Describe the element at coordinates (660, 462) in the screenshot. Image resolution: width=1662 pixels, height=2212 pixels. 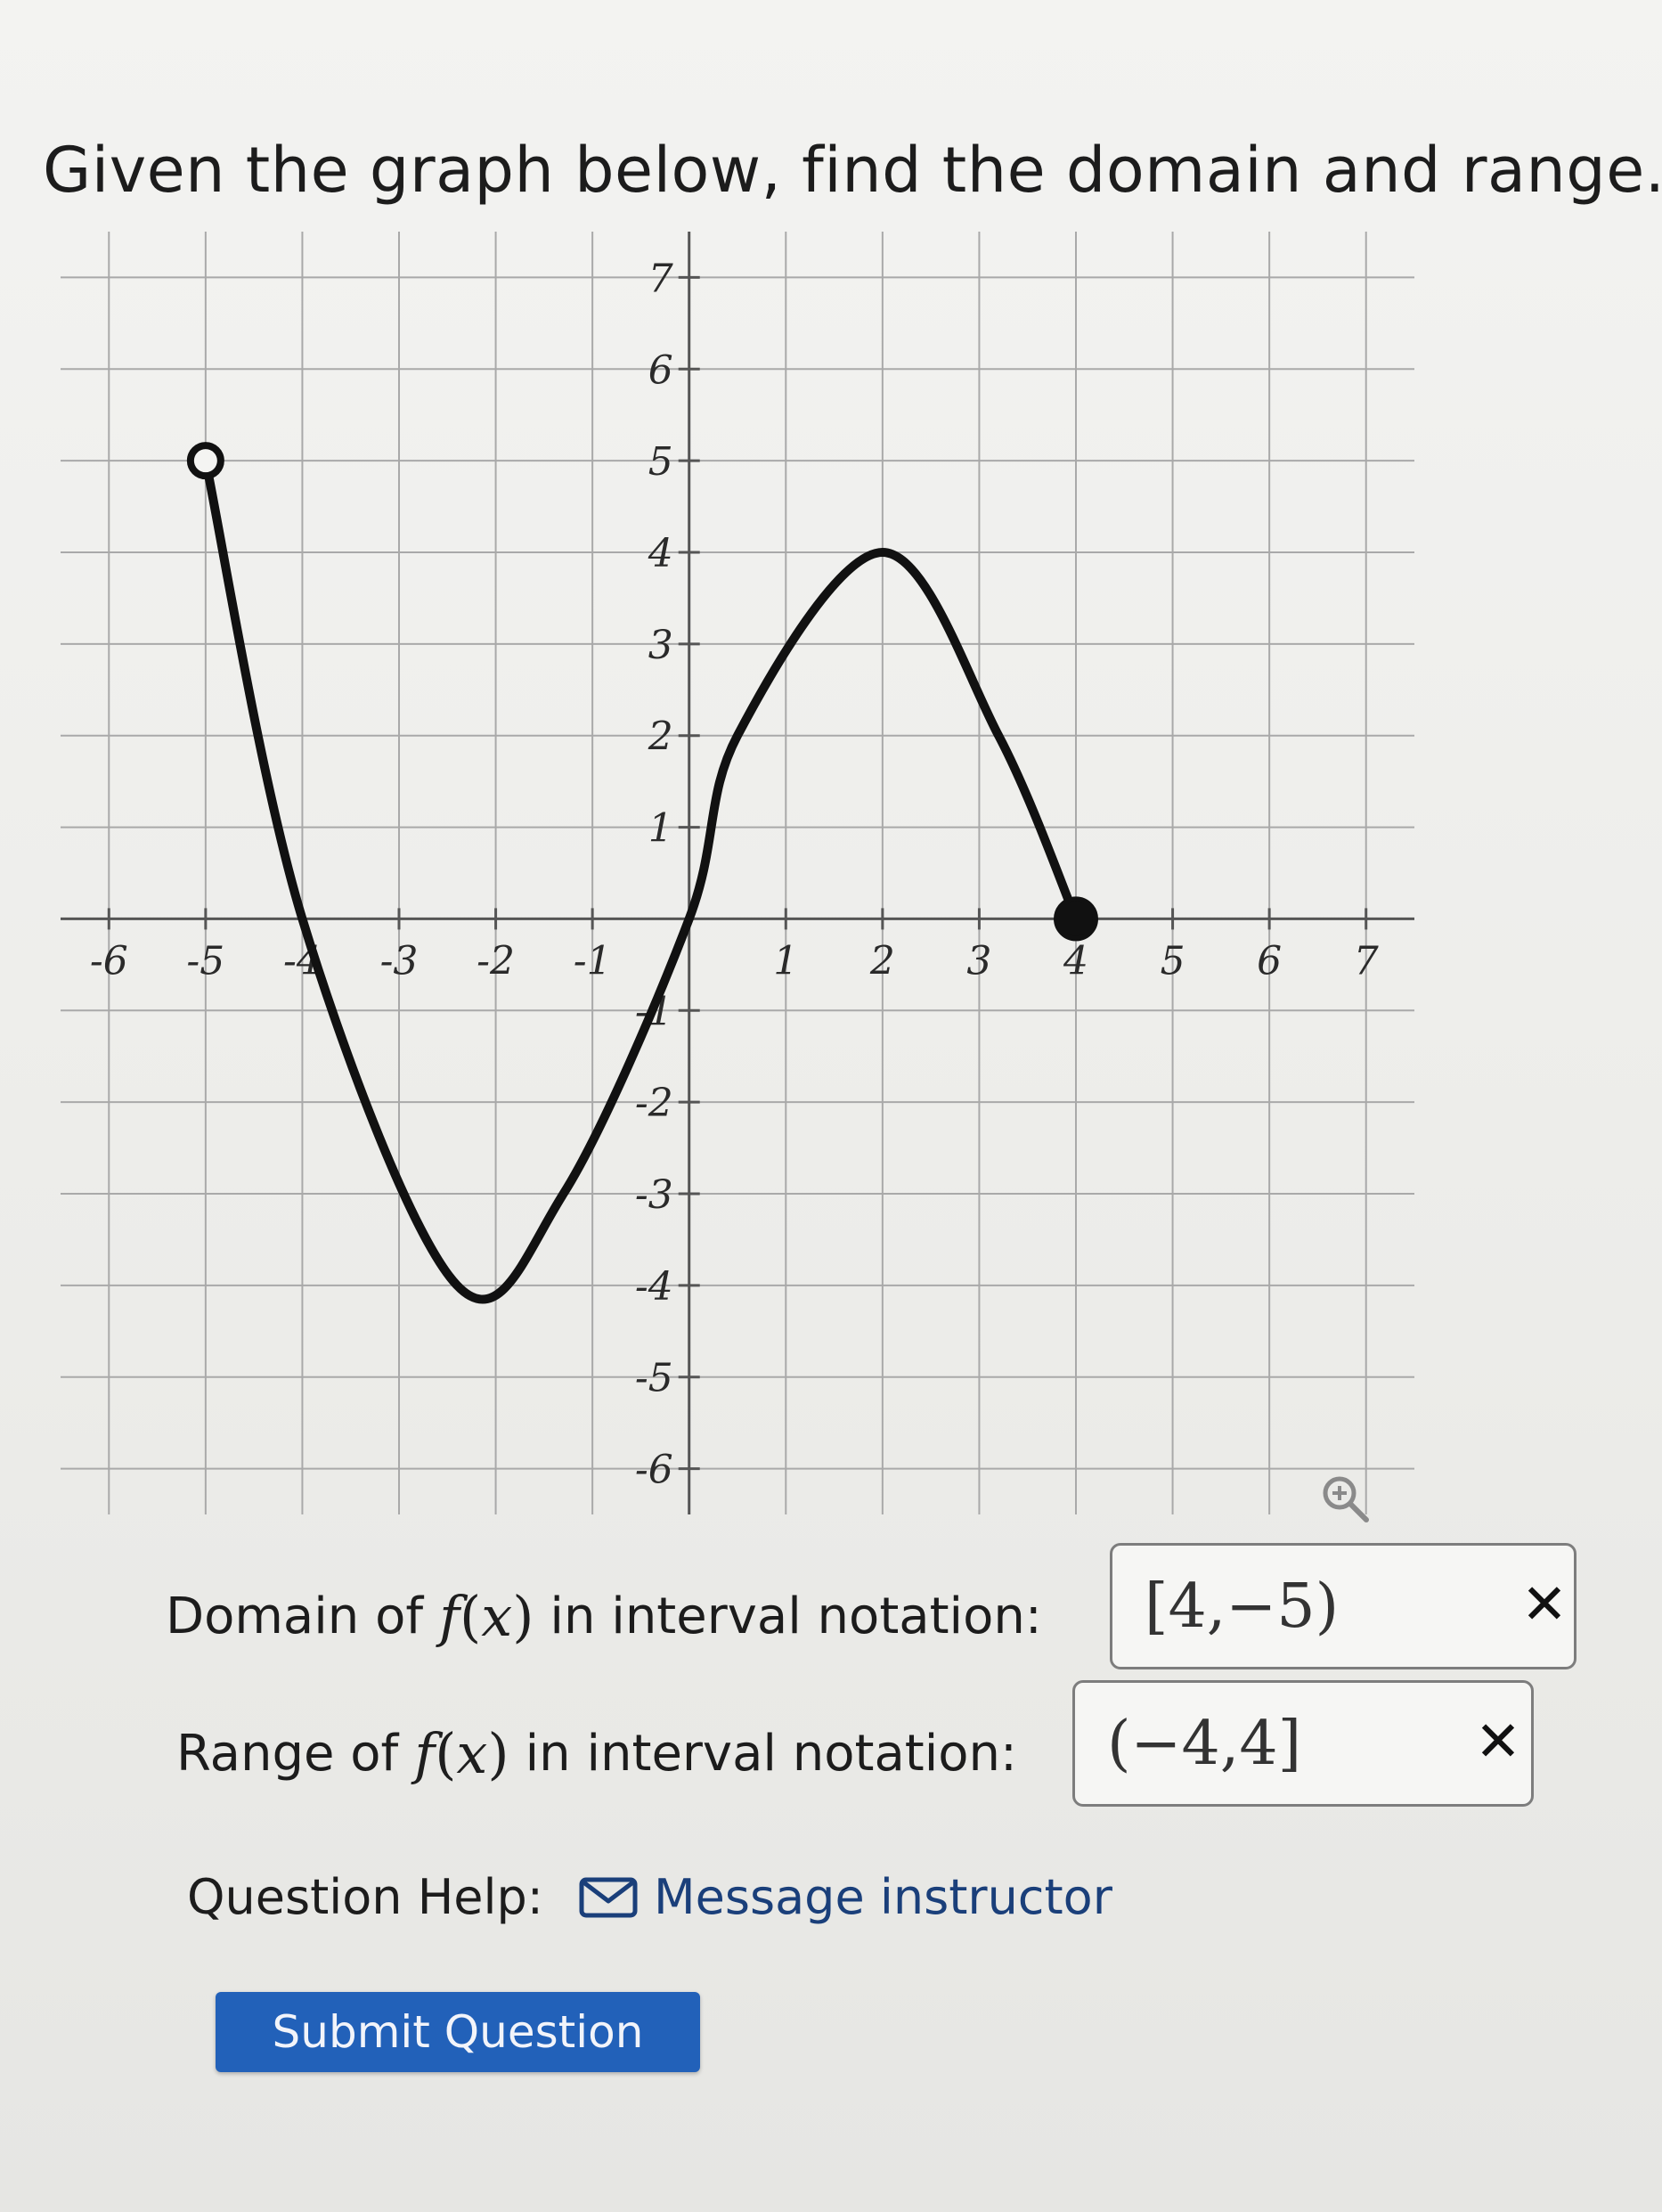
I see `y-tick-label: 5` at that location.